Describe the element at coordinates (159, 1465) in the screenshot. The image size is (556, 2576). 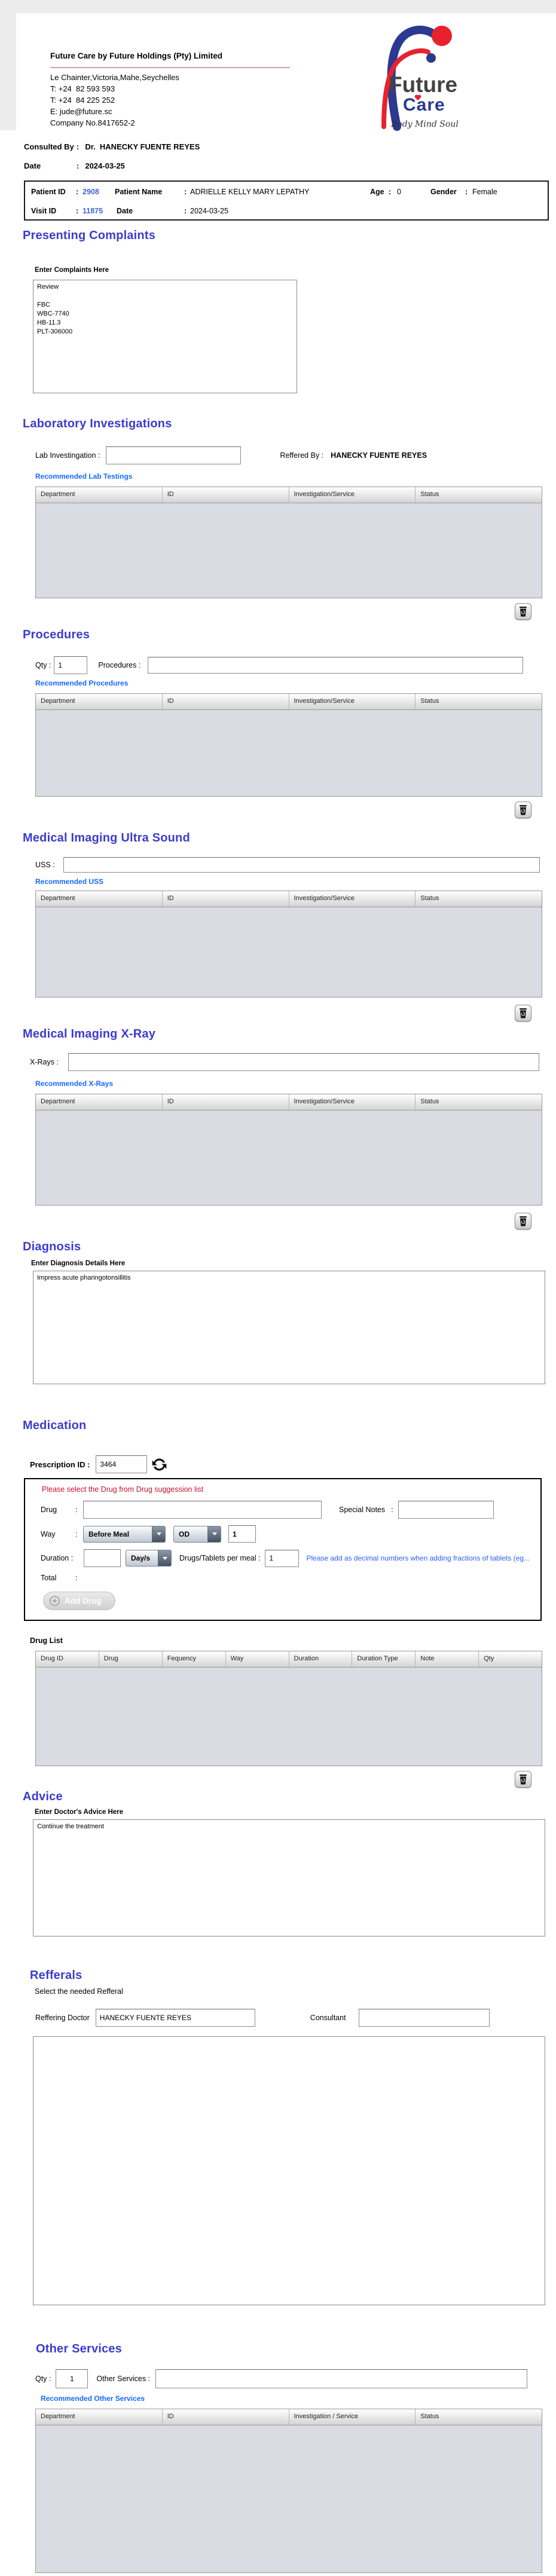
I see `refresh-icon` at that location.